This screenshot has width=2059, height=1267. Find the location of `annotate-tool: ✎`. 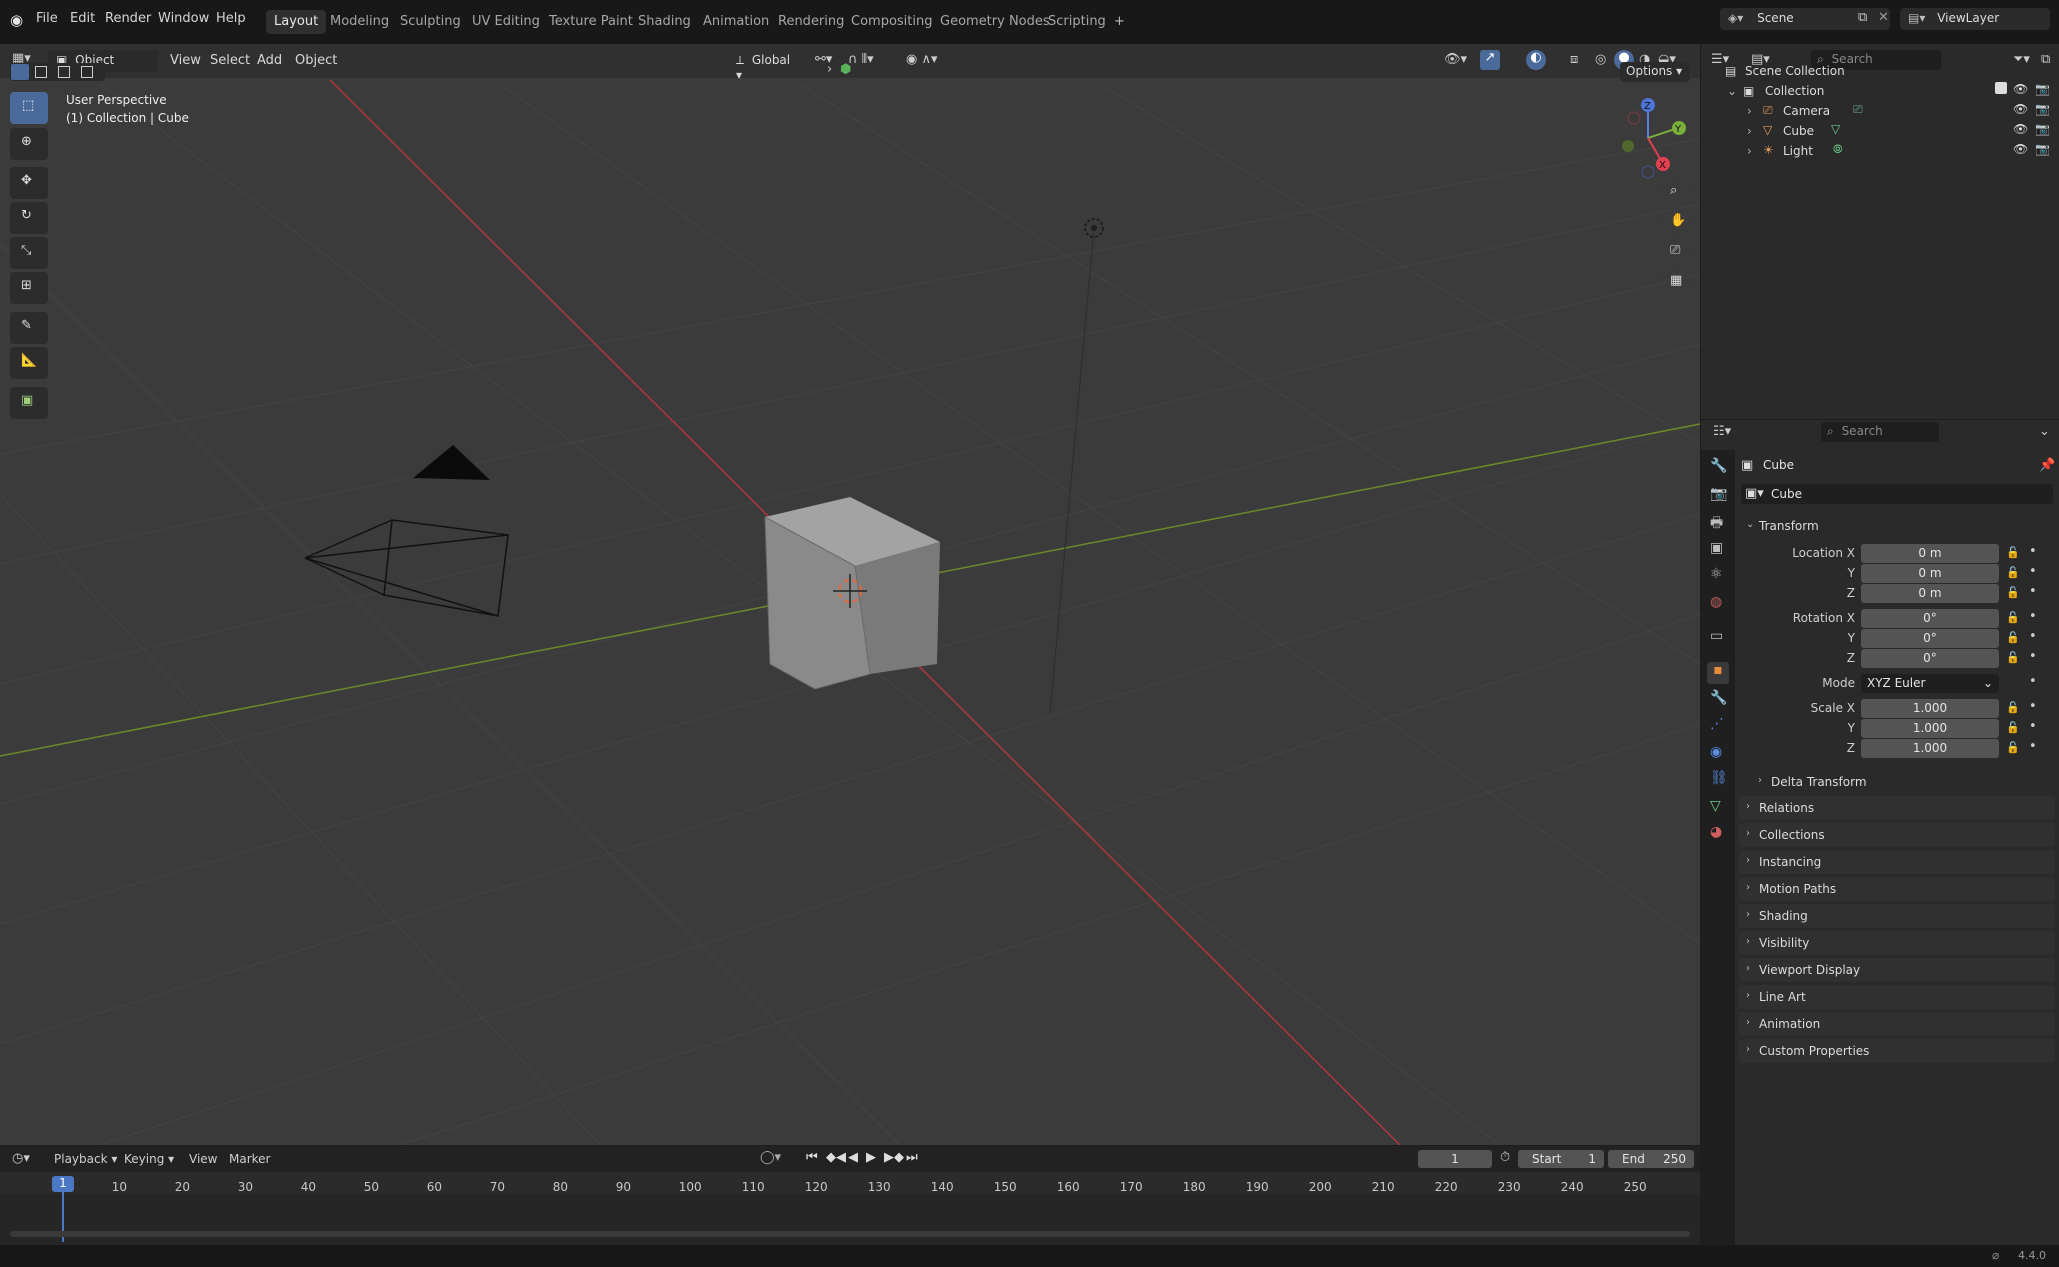

annotate-tool: ✎ is located at coordinates (29, 328).